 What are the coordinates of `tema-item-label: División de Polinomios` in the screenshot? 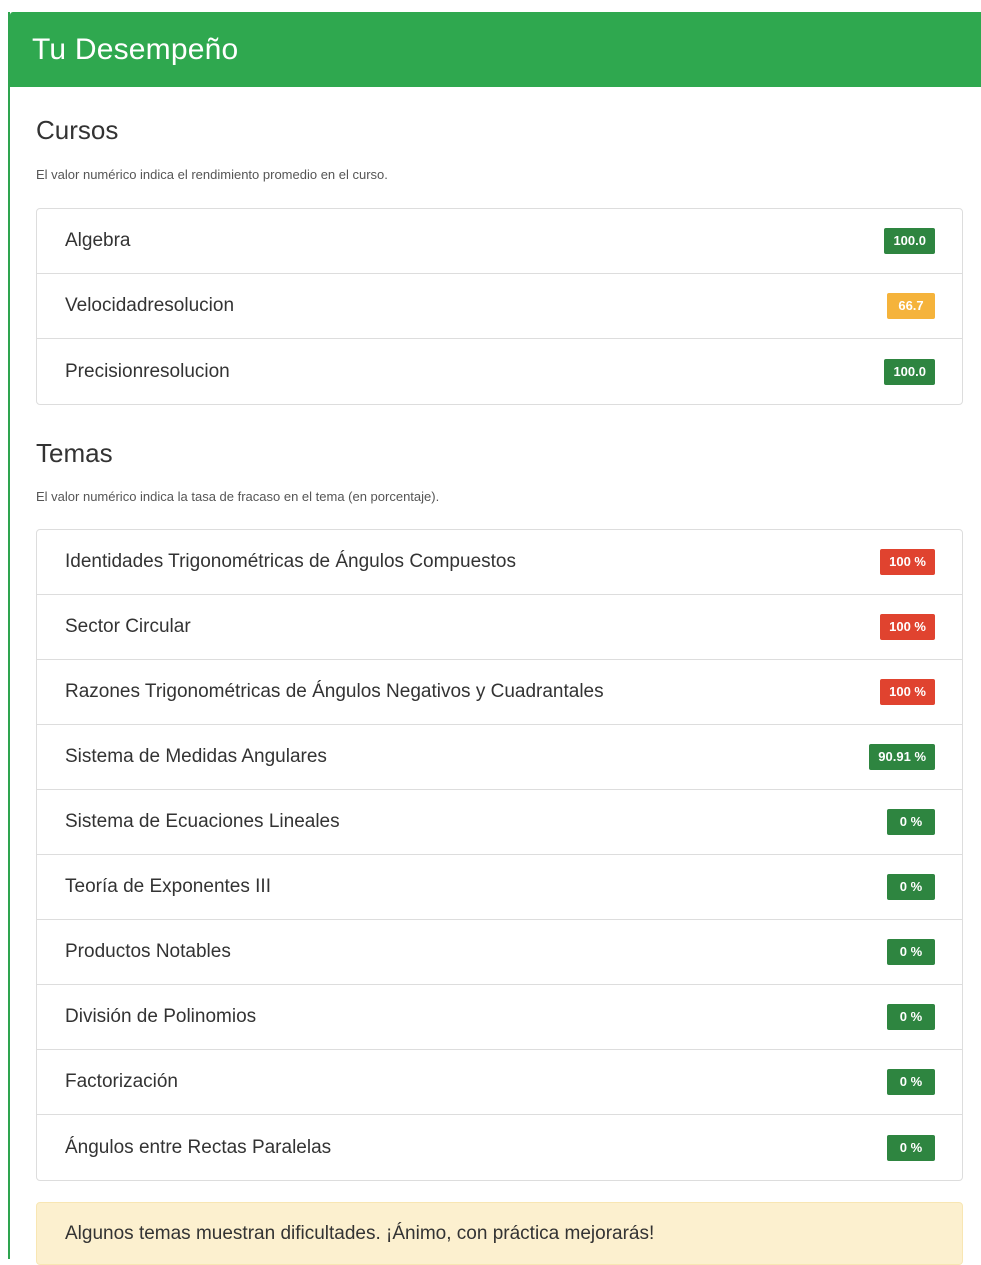 It's located at (161, 1016).